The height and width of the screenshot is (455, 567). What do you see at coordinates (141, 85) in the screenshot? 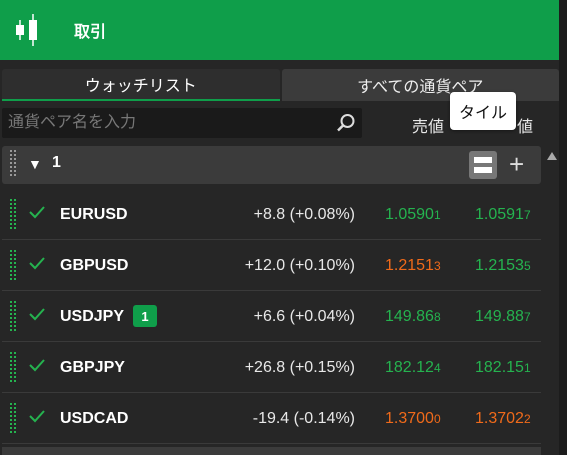
I see `tab-watchlist: ウォッチリスト` at bounding box center [141, 85].